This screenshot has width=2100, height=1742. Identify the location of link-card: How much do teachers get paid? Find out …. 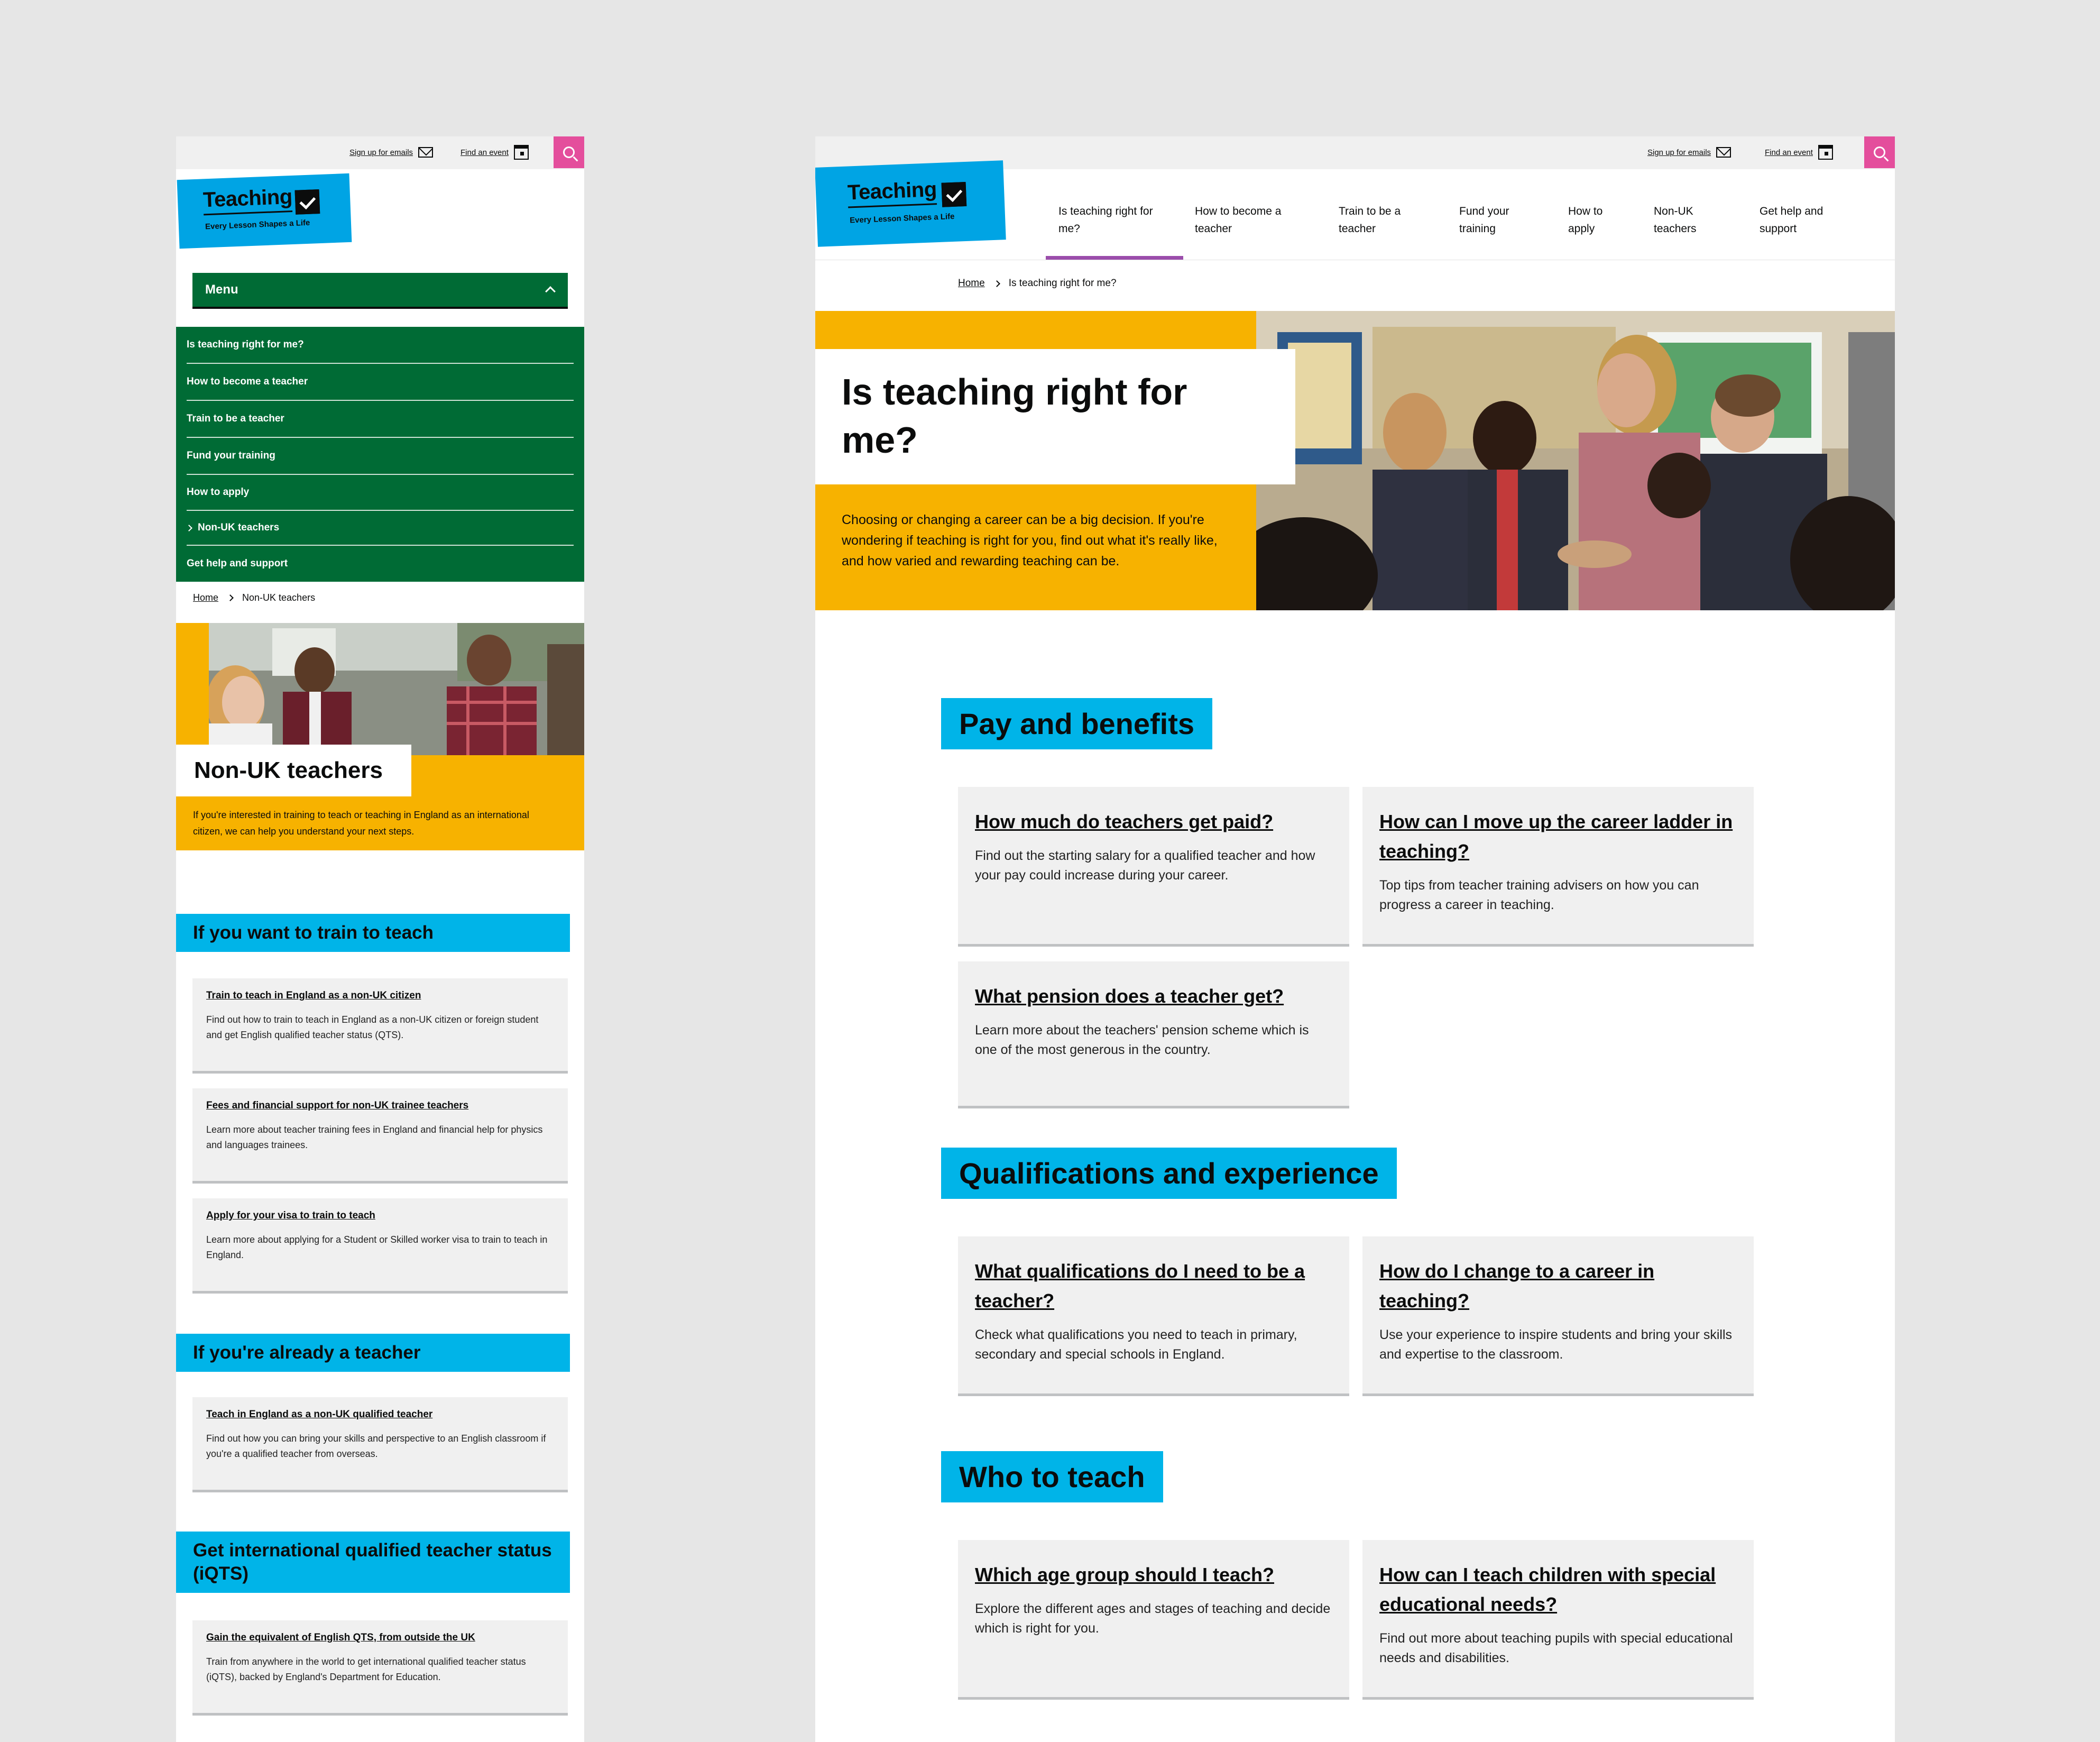
(1154, 867).